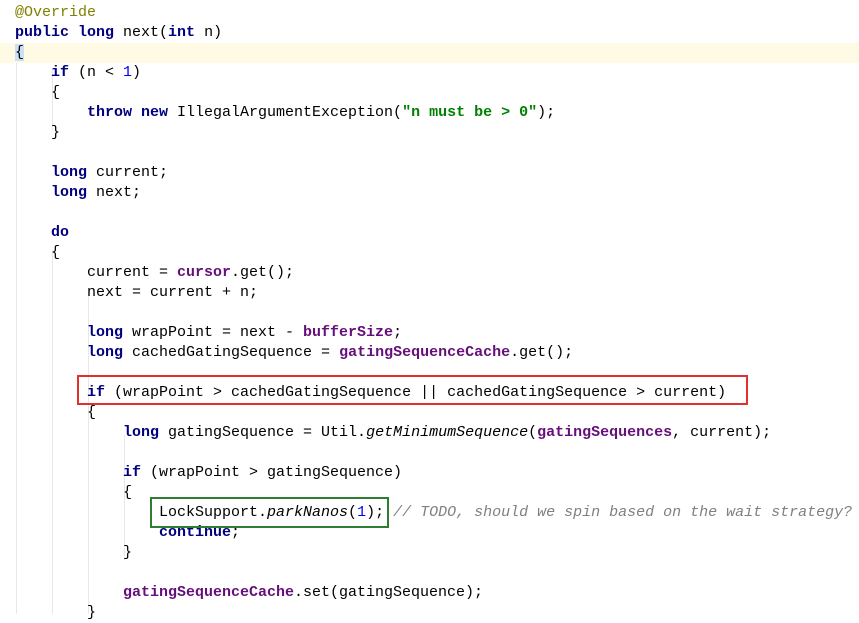 This screenshot has width=859, height=623. I want to click on code-line: @Override, so click(429, 13).